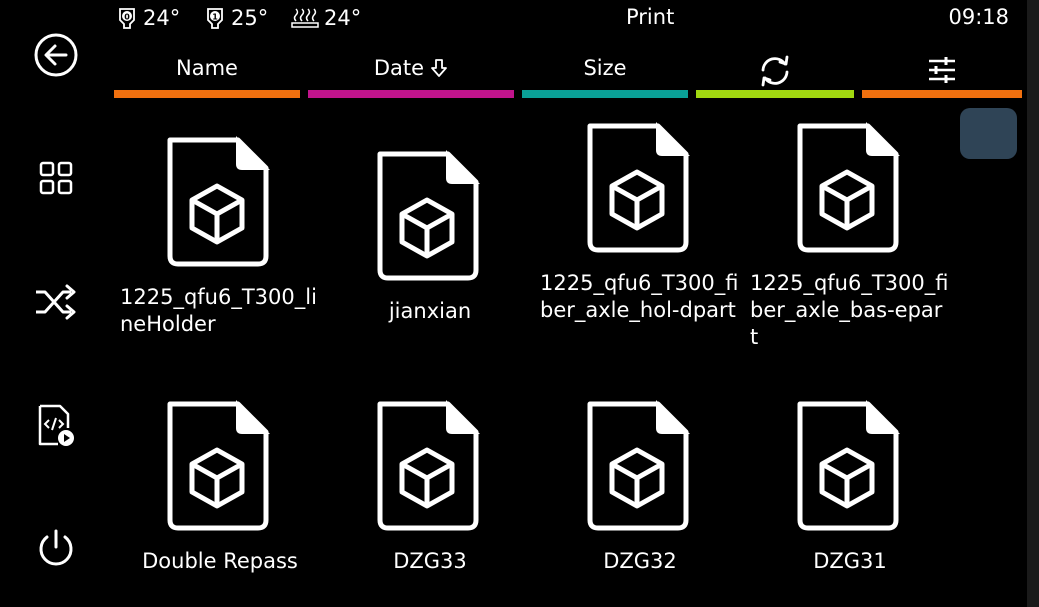 The width and height of the screenshot is (1039, 607). What do you see at coordinates (305, 18) in the screenshot?
I see `heated-bed-icon` at bounding box center [305, 18].